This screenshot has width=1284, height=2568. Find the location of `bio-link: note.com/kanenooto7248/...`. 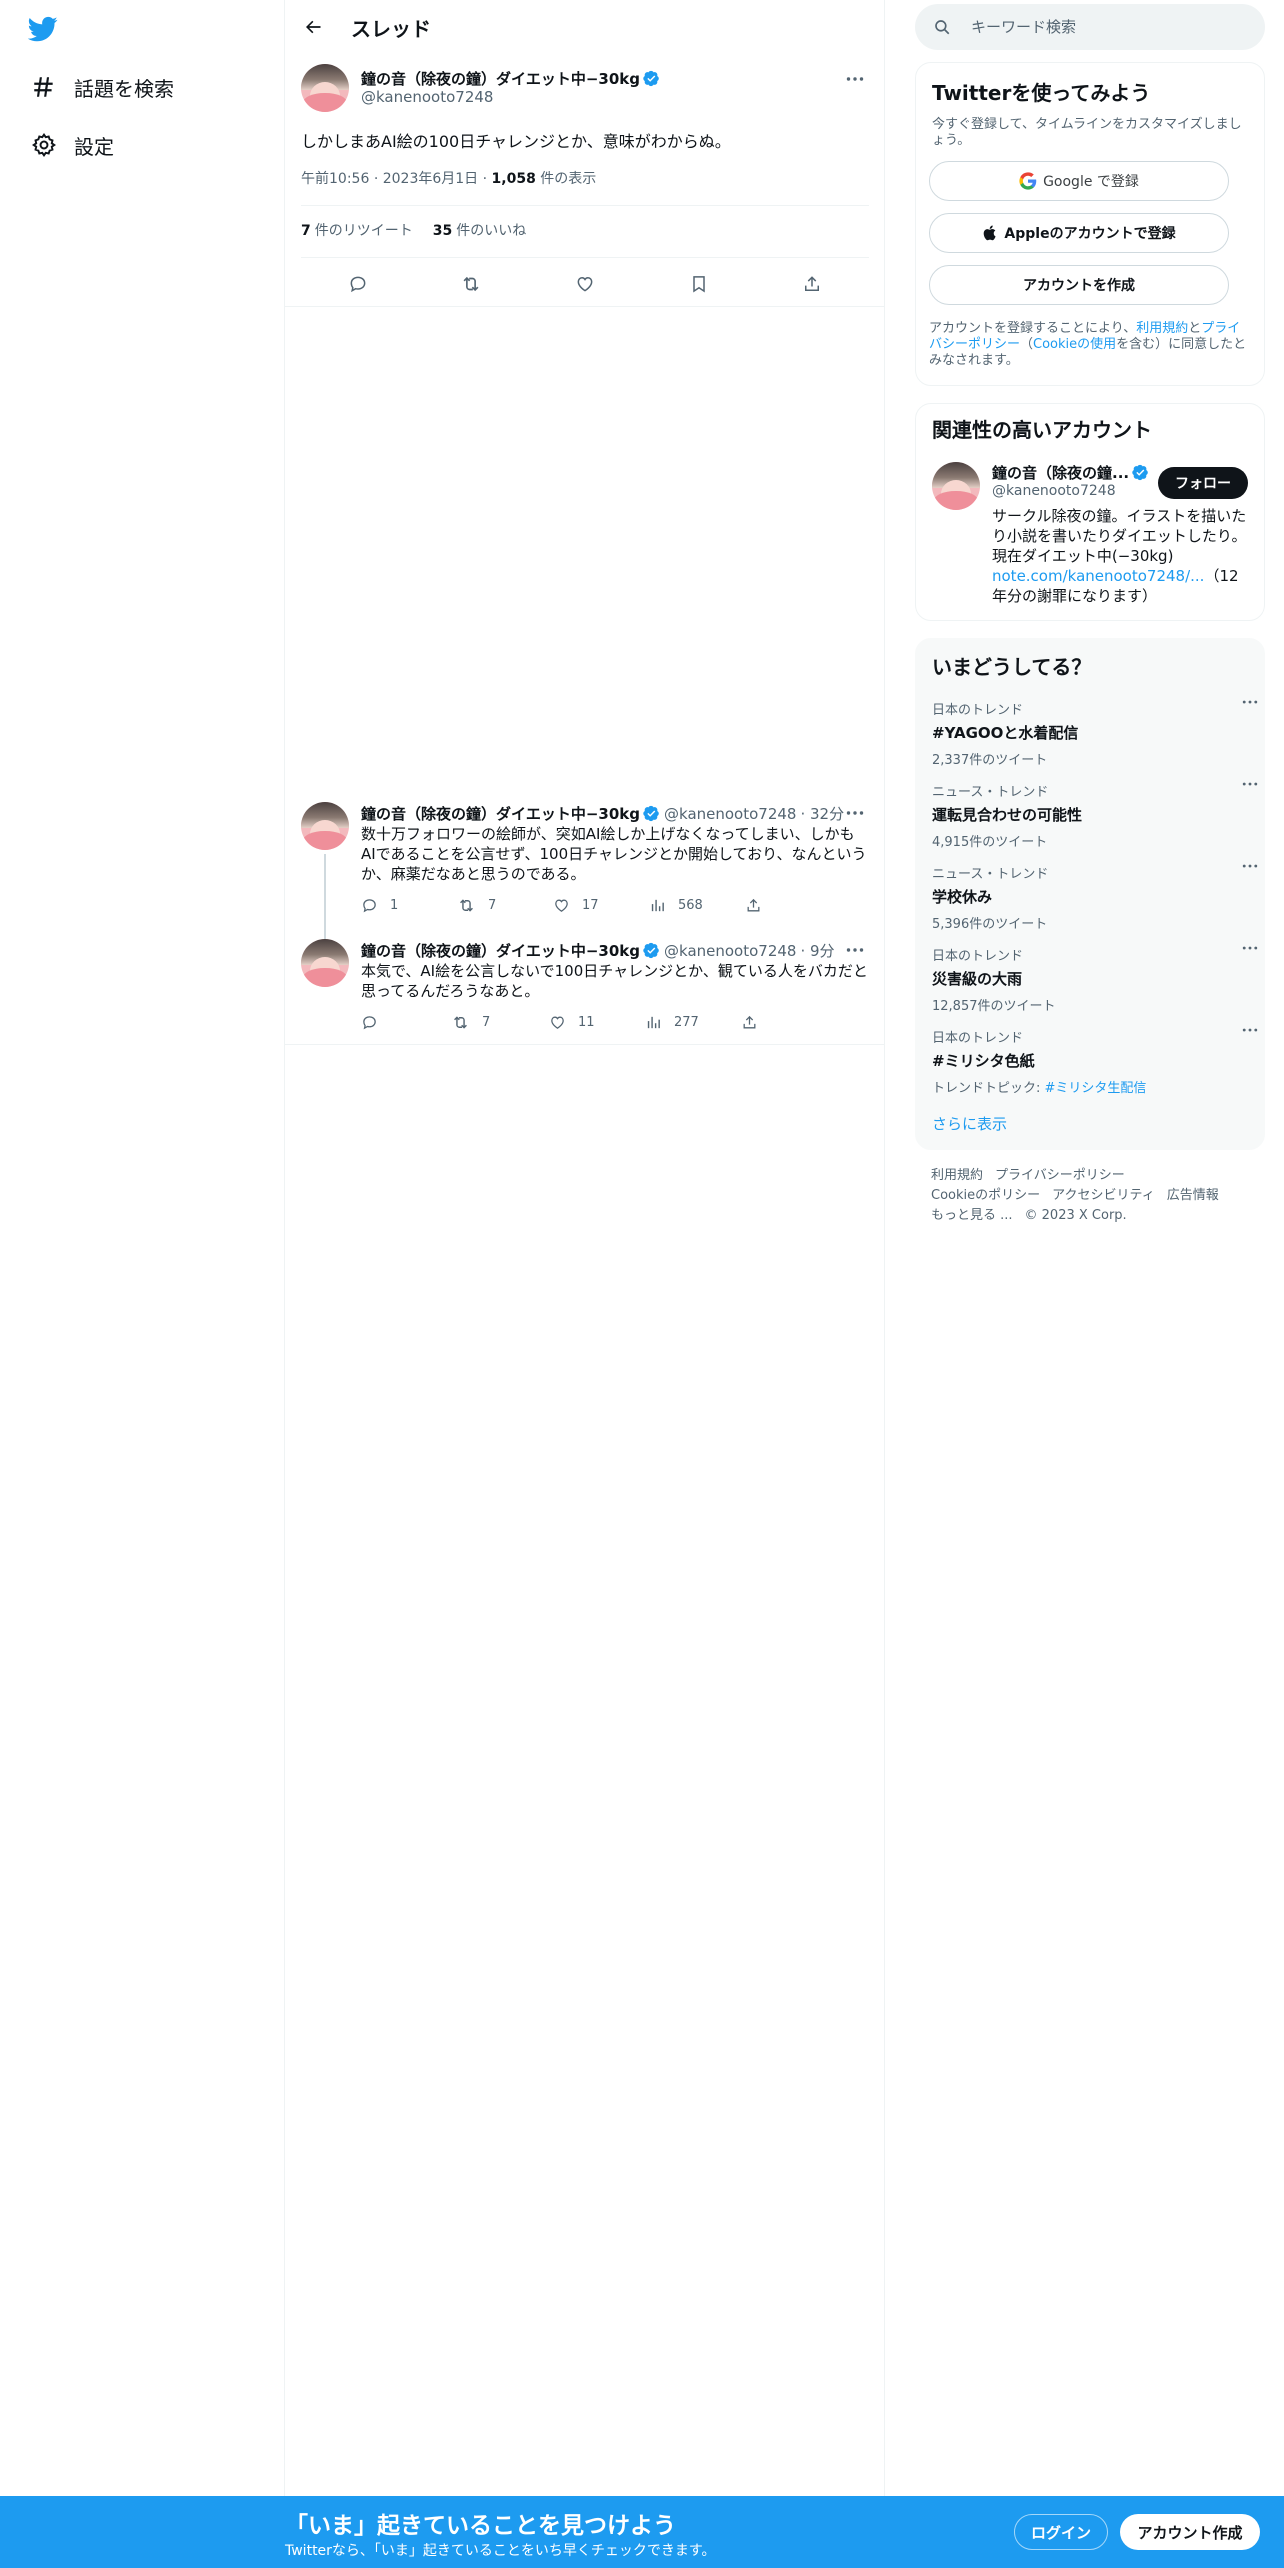

bio-link: note.com/kanenooto7248/... is located at coordinates (1098, 576).